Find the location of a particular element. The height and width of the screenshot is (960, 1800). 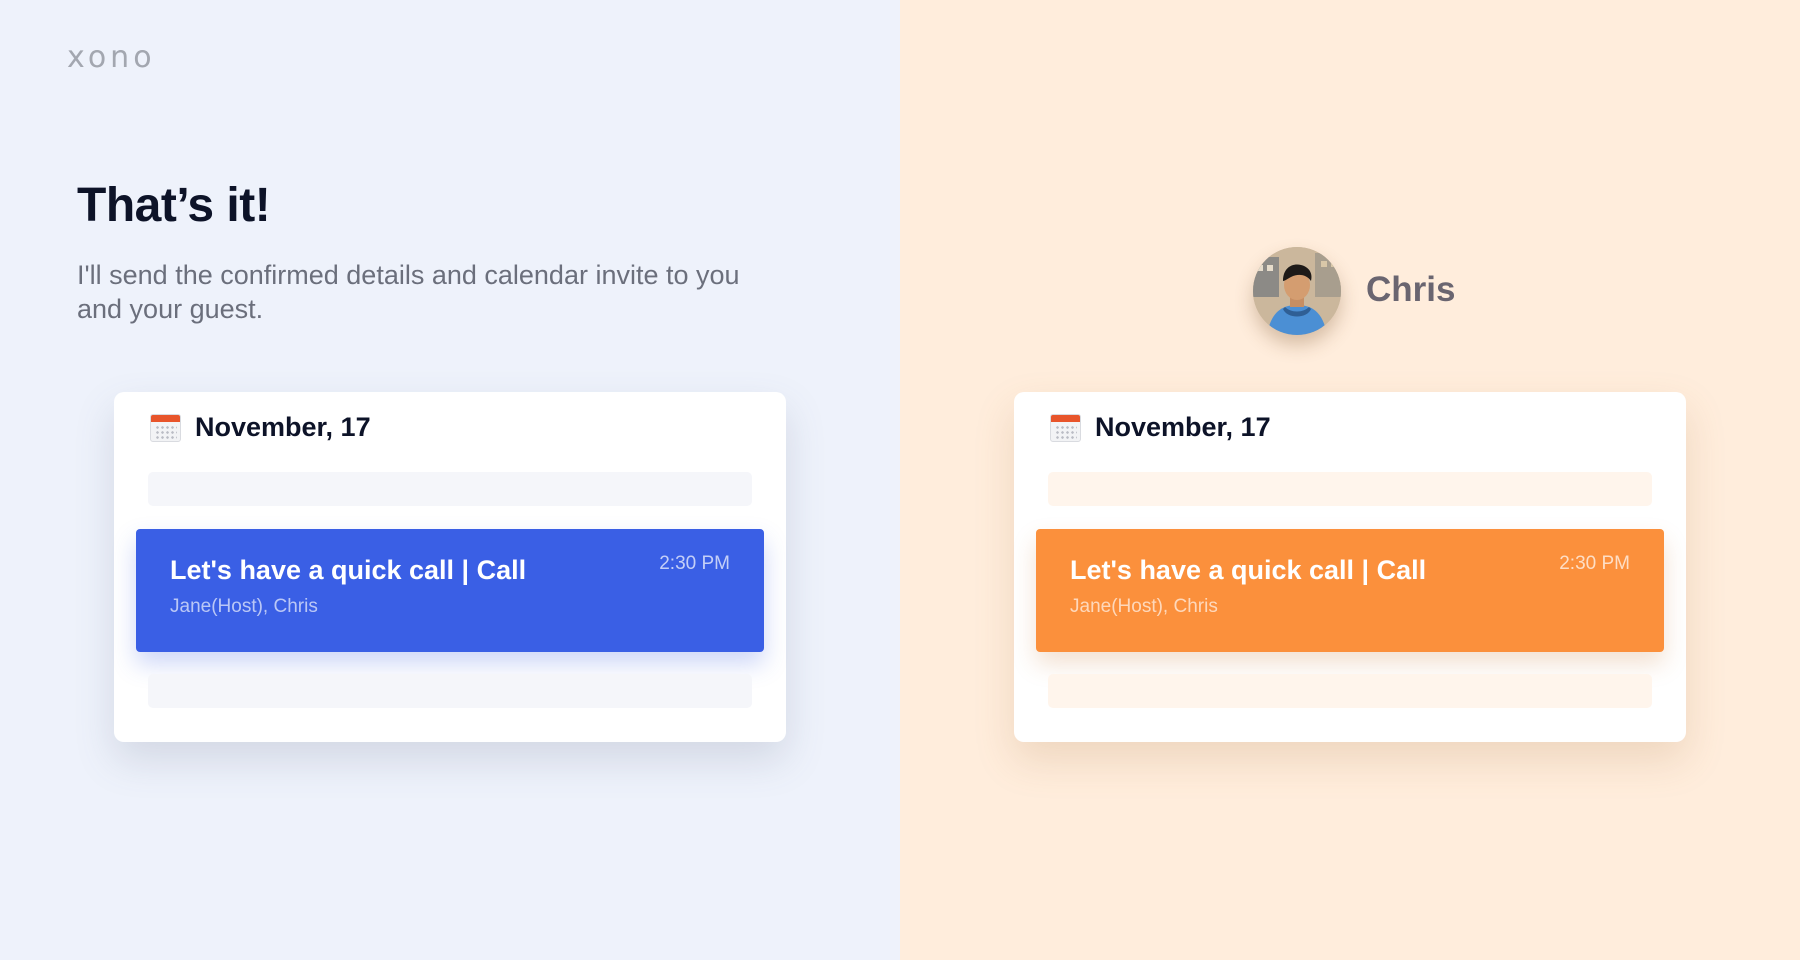

avatar-photo is located at coordinates (1297, 291).